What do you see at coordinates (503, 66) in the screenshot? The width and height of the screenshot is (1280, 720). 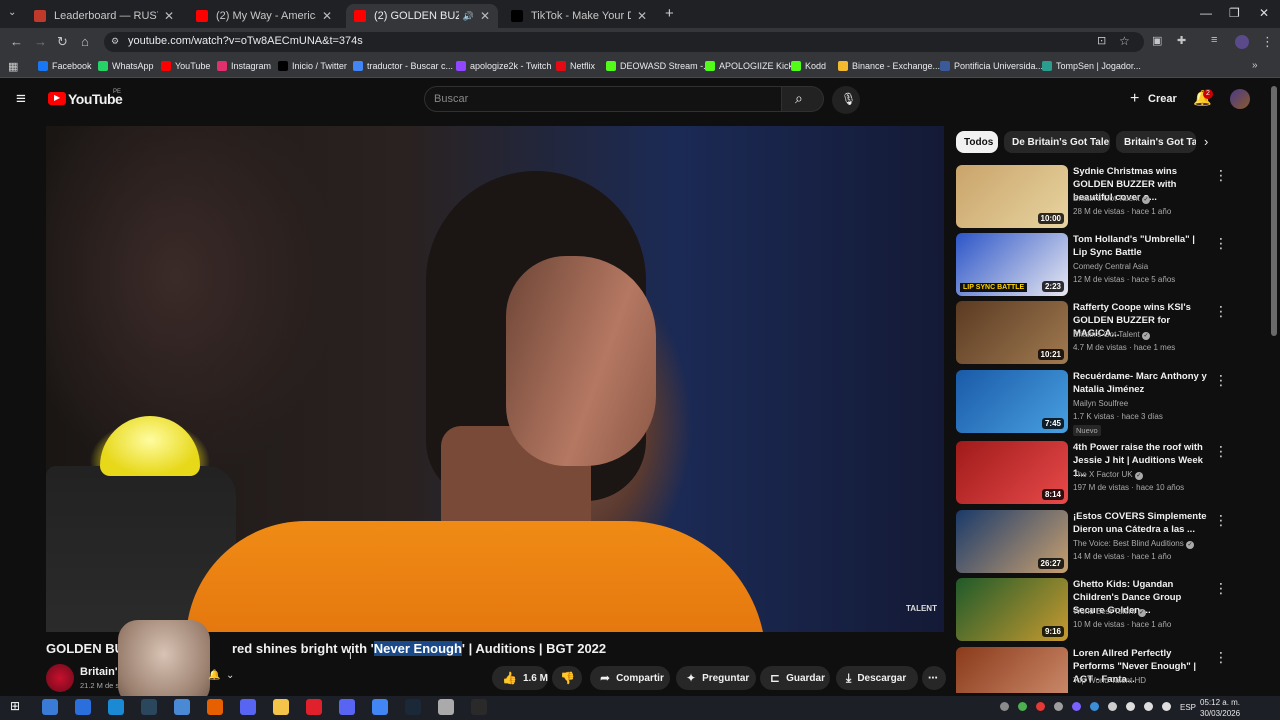 I see `bookmark-item: apologize2k - Twitch` at bounding box center [503, 66].